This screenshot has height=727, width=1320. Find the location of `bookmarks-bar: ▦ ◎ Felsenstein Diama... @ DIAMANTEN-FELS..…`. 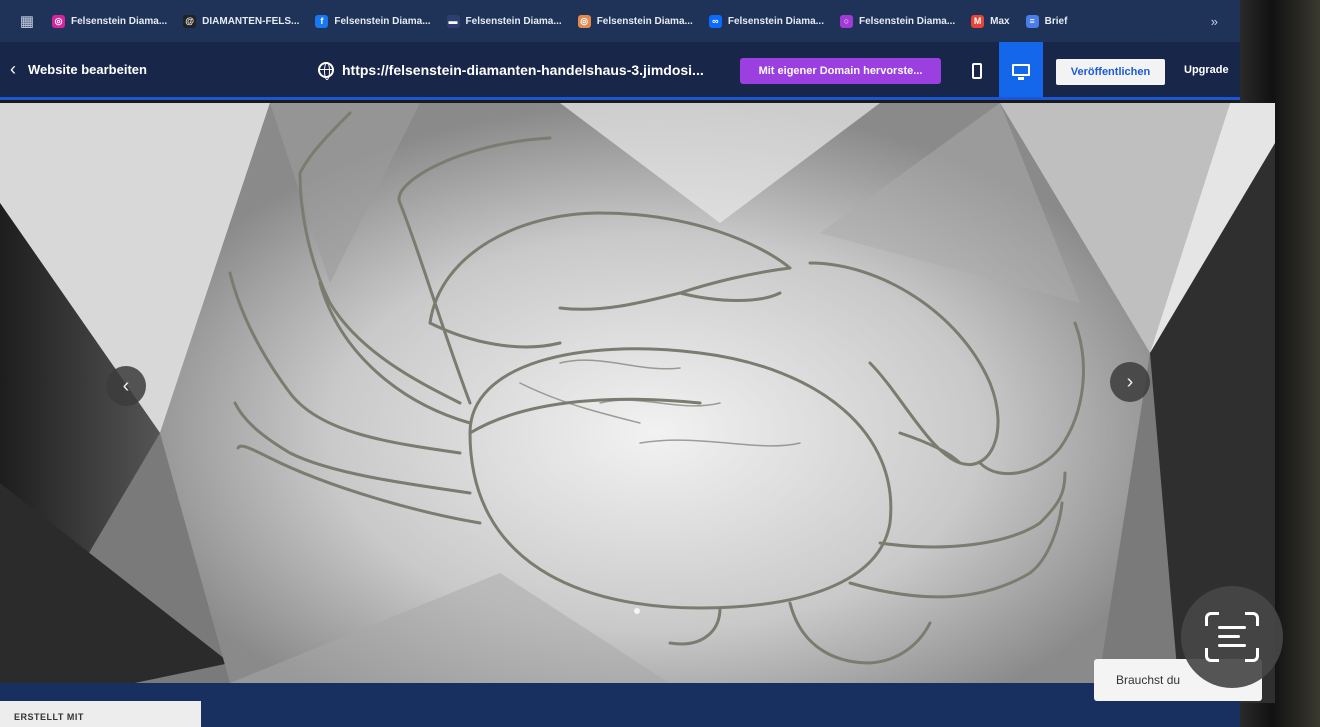

bookmarks-bar: ▦ ◎ Felsenstein Diama... @ DIAMANTEN-FELS..… is located at coordinates (620, 21).